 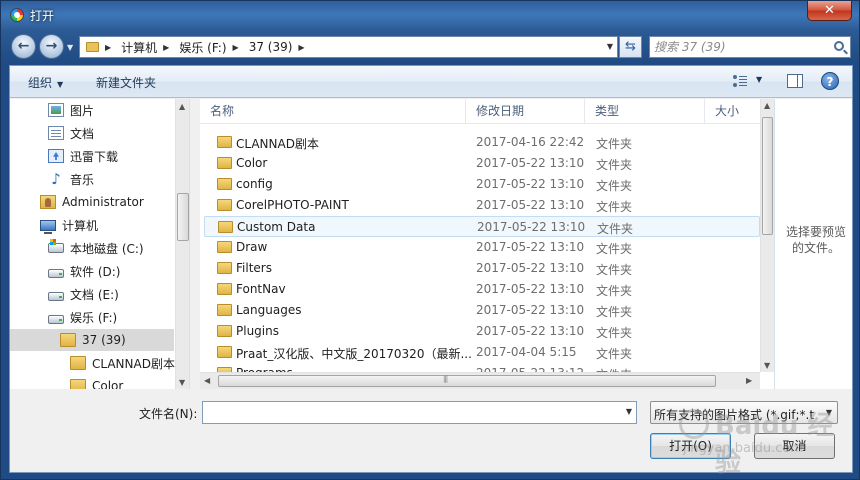 I want to click on back-arrow-icon: ←, so click(x=23, y=46).